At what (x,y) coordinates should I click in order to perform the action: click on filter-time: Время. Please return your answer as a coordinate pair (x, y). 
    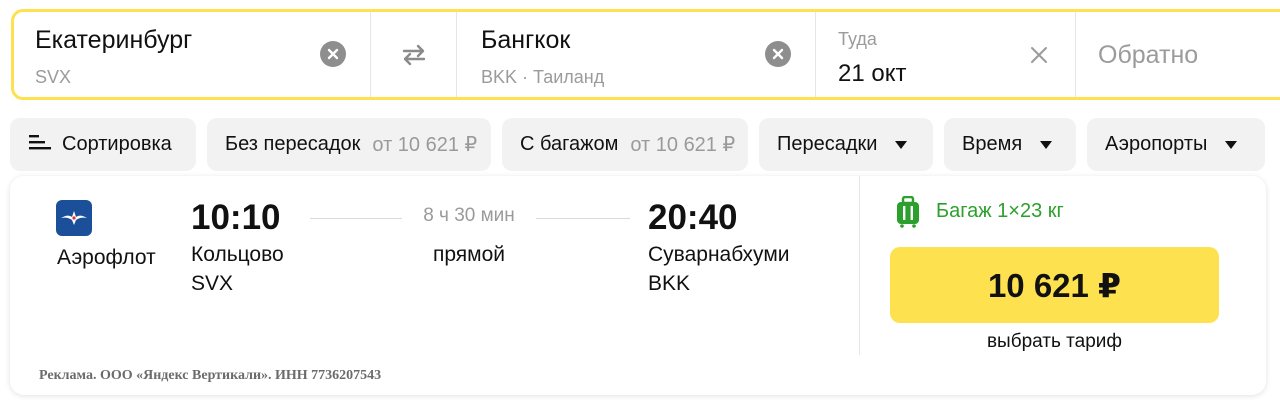
    Looking at the image, I should click on (1010, 144).